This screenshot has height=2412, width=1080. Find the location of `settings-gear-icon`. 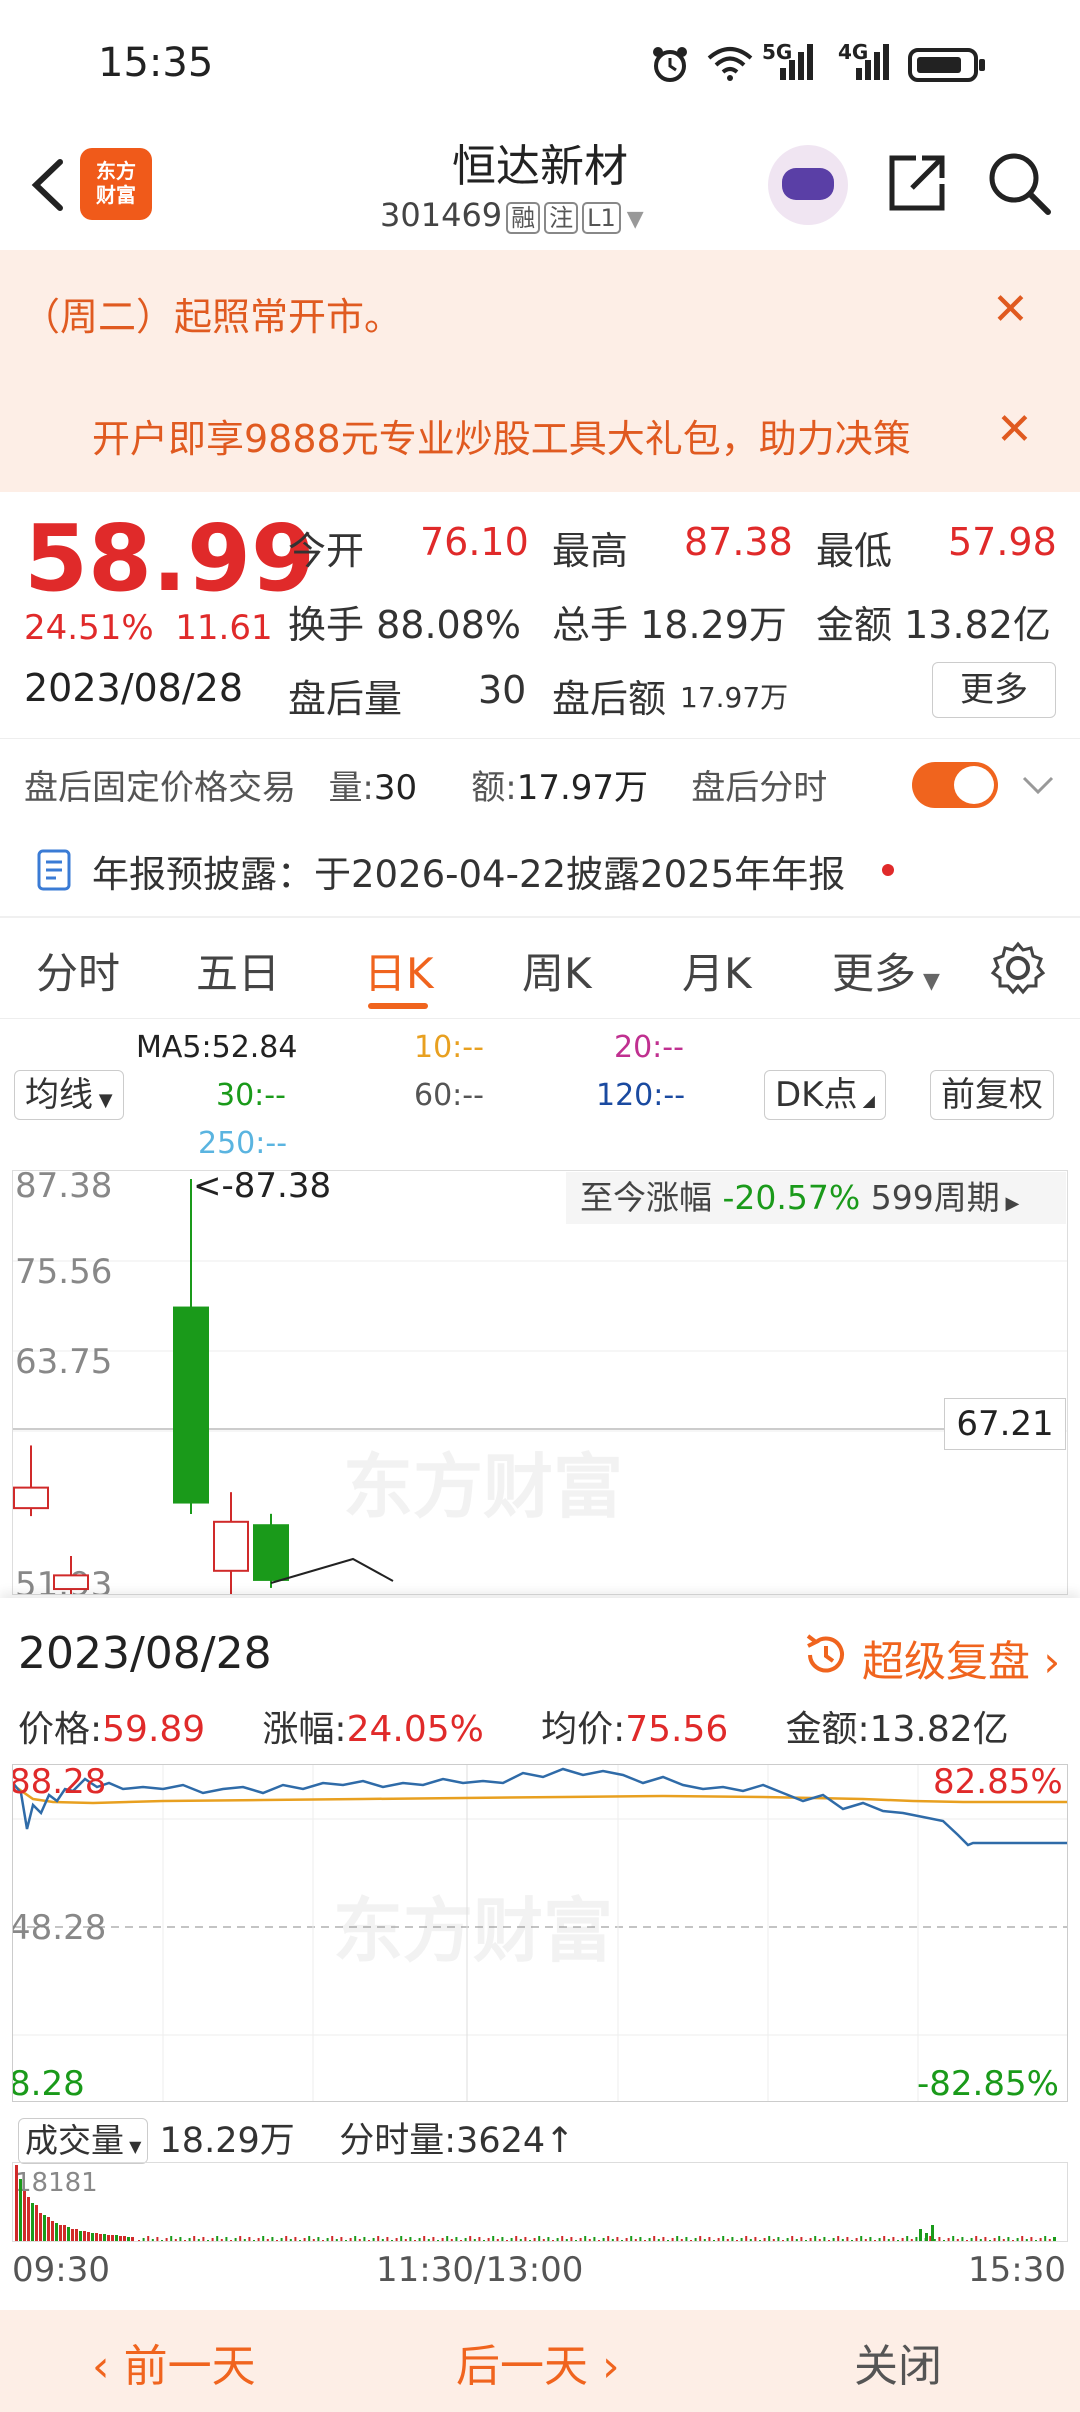

settings-gear-icon is located at coordinates (1018, 970).